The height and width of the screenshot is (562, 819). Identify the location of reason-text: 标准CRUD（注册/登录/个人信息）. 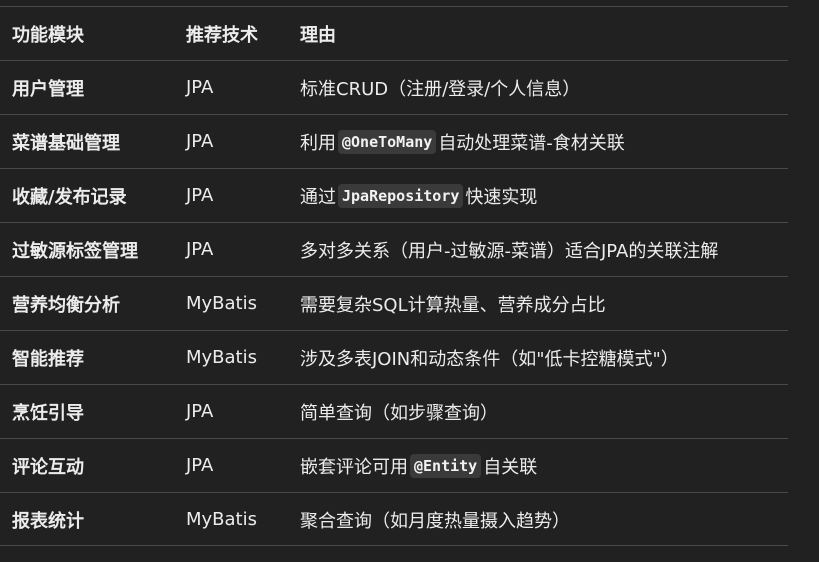
(440, 89).